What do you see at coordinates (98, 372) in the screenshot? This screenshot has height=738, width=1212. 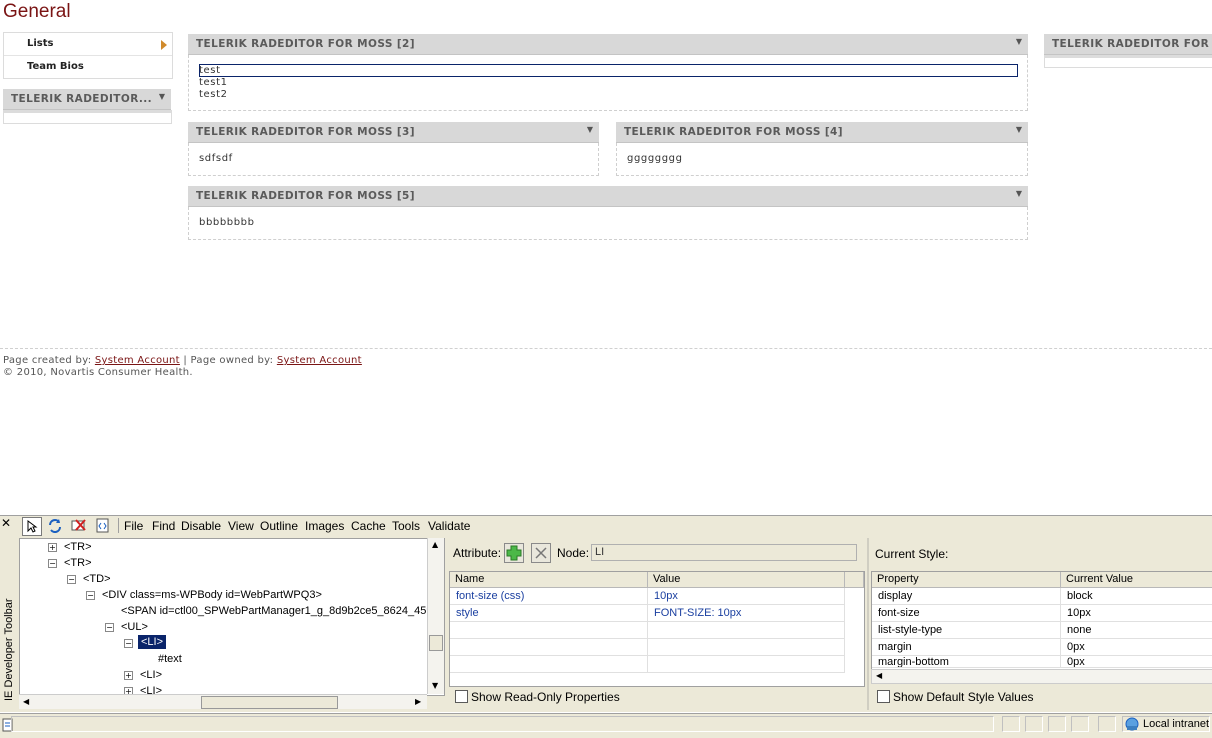 I see `copyright-text: © 2010, Novartis Consumer Health.` at bounding box center [98, 372].